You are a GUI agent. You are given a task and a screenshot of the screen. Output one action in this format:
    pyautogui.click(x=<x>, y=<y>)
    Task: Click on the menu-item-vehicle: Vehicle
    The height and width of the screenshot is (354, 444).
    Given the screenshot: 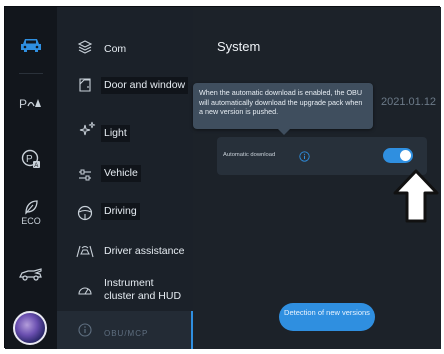 What is the action you would take?
    pyautogui.click(x=125, y=175)
    